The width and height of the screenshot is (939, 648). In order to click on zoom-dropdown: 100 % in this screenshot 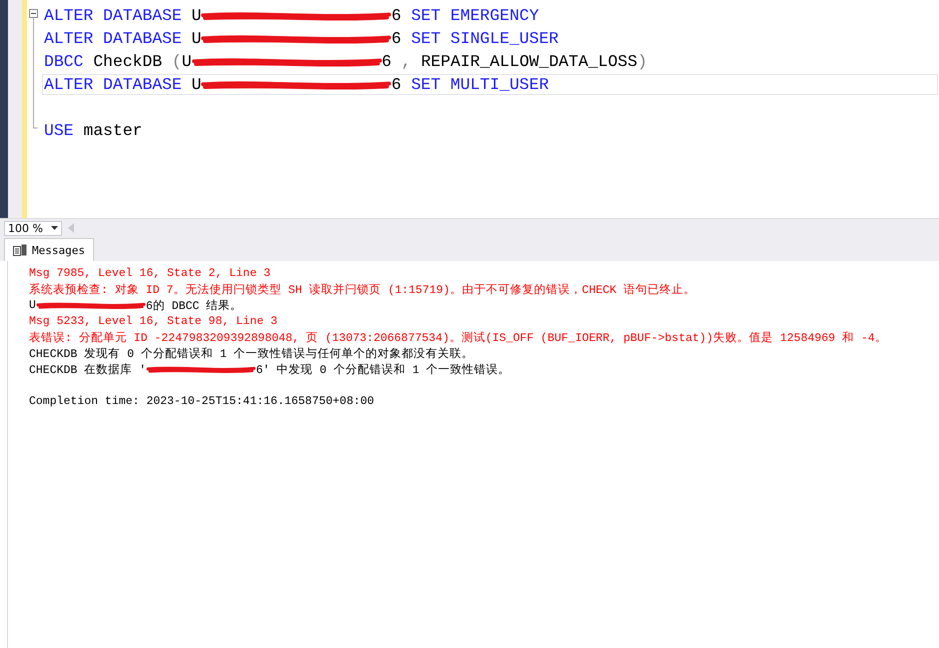, I will do `click(33, 228)`.